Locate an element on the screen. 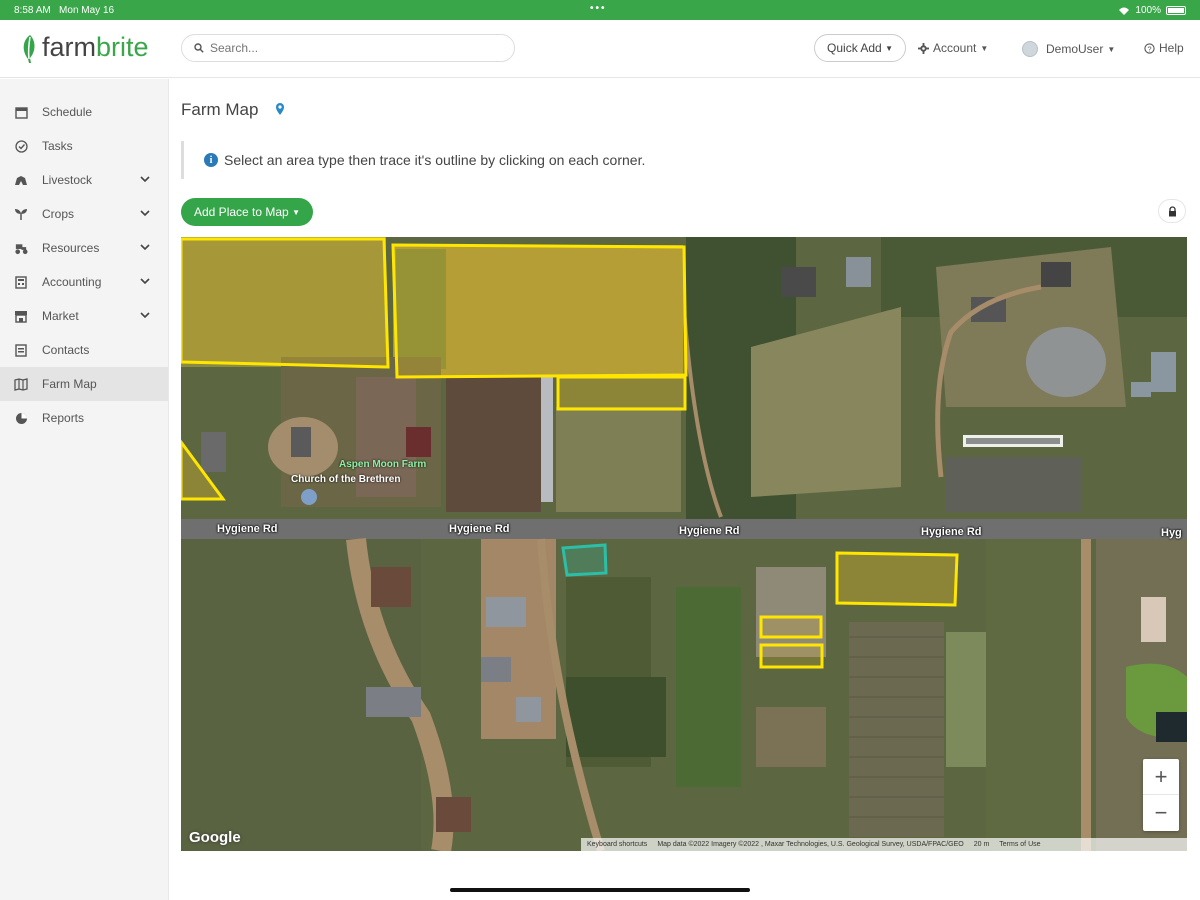  status-bar: 8:58 AM Mon May 16 ••• 100% is located at coordinates (600, 10).